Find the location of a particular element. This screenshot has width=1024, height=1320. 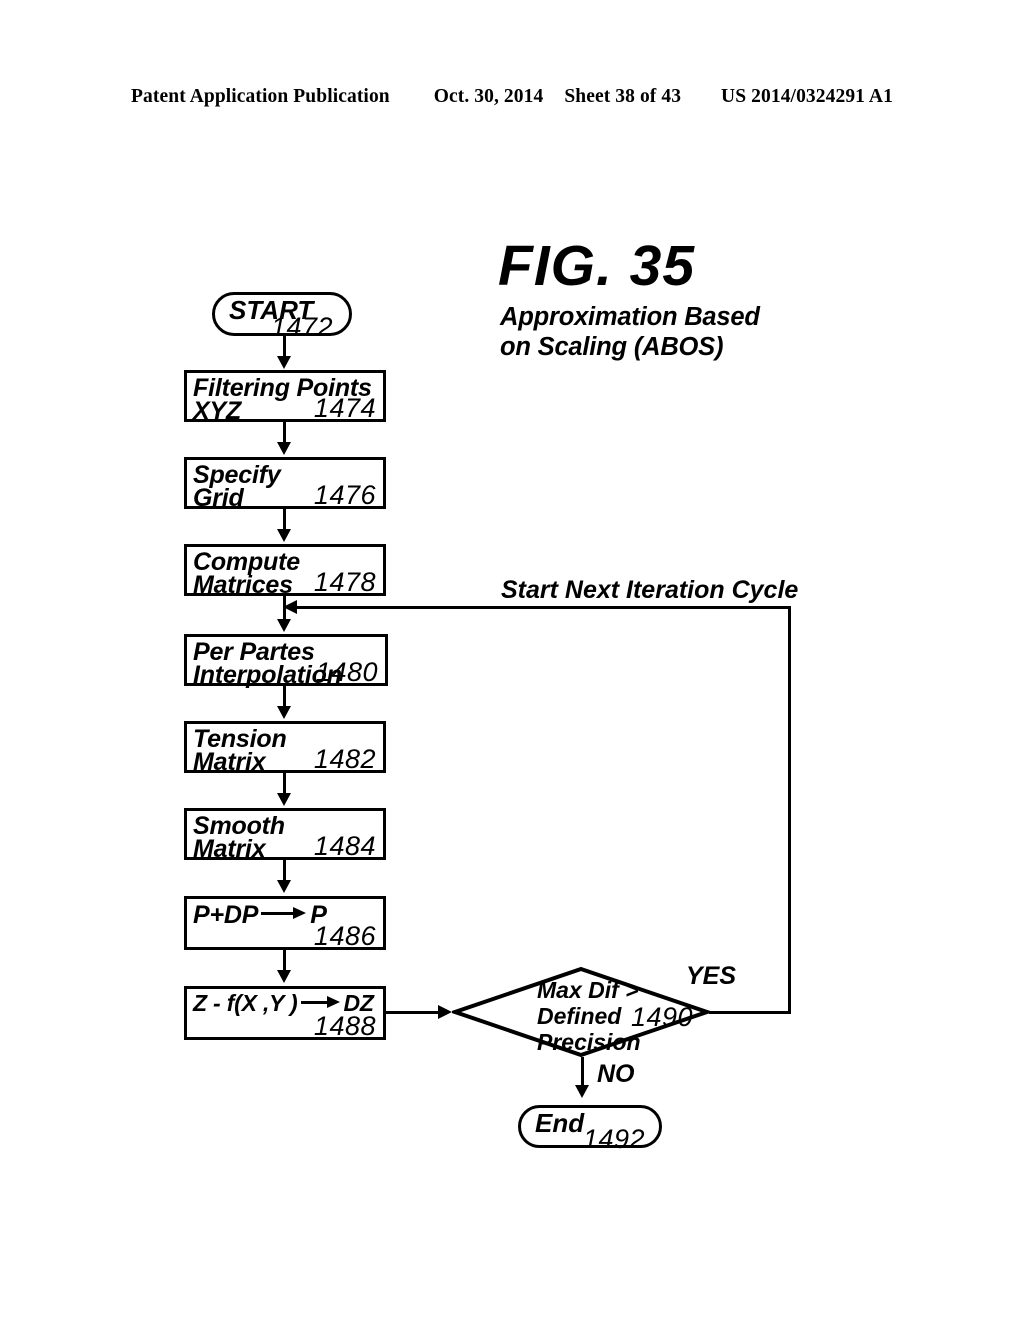

figure-subtitle: Approximation Based on Scaling (ABOS) is located at coordinates (665, 332).